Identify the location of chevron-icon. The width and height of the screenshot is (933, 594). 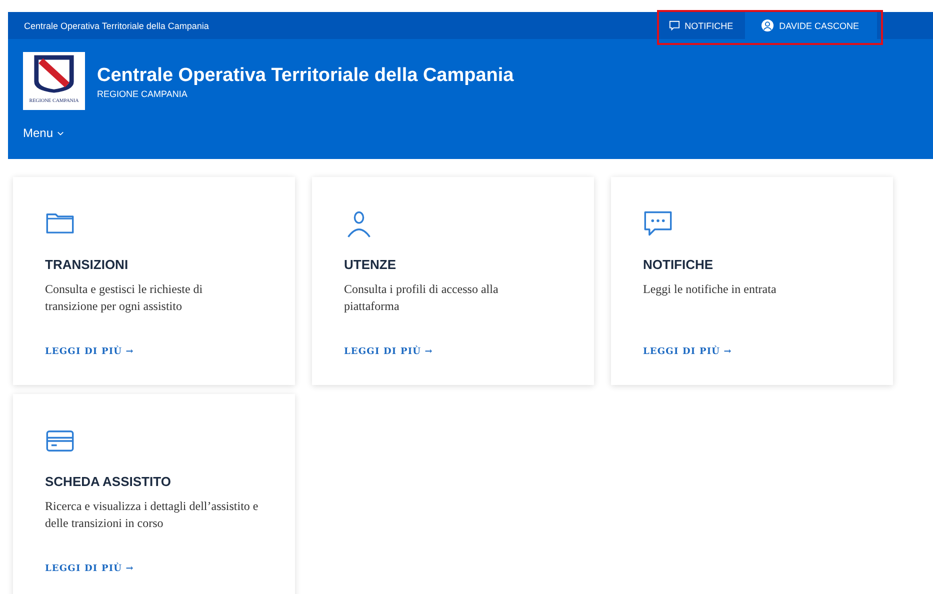
(60, 133).